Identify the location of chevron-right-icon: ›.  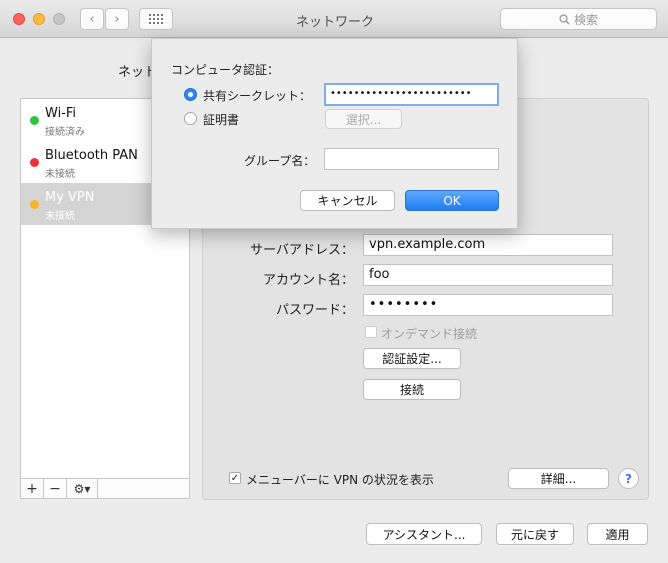
(117, 19).